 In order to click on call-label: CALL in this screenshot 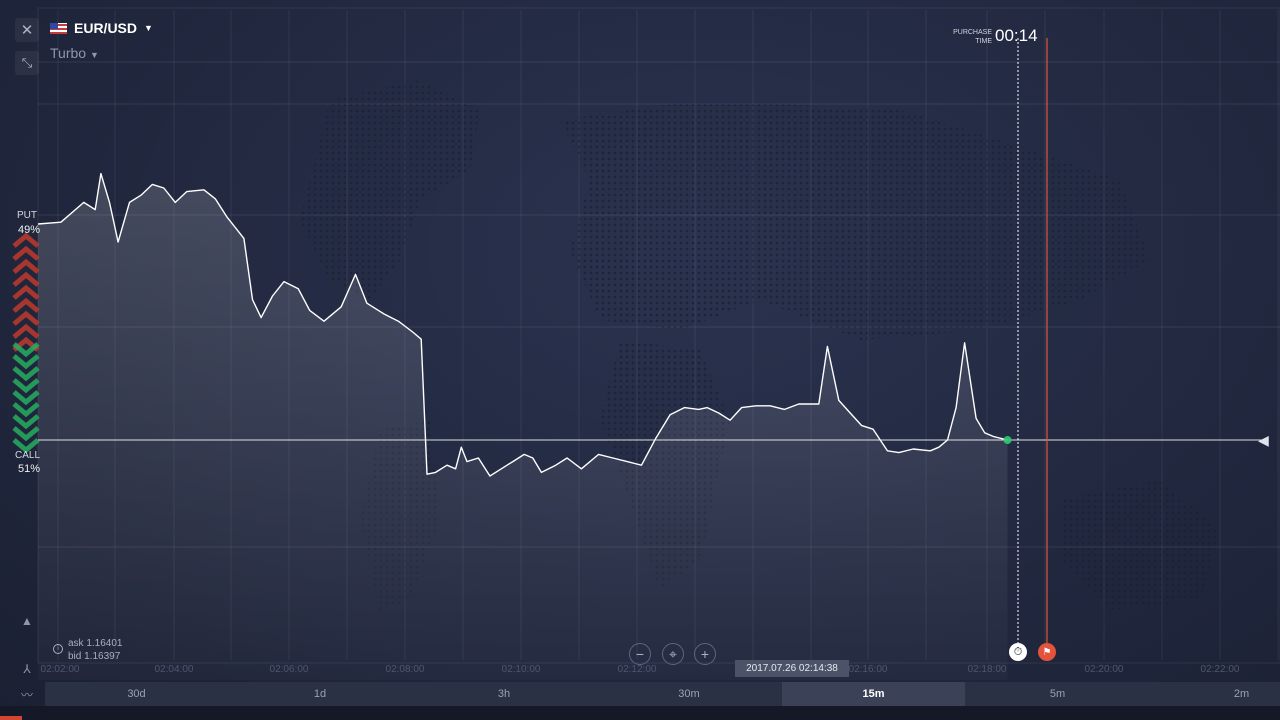, I will do `click(28, 455)`.